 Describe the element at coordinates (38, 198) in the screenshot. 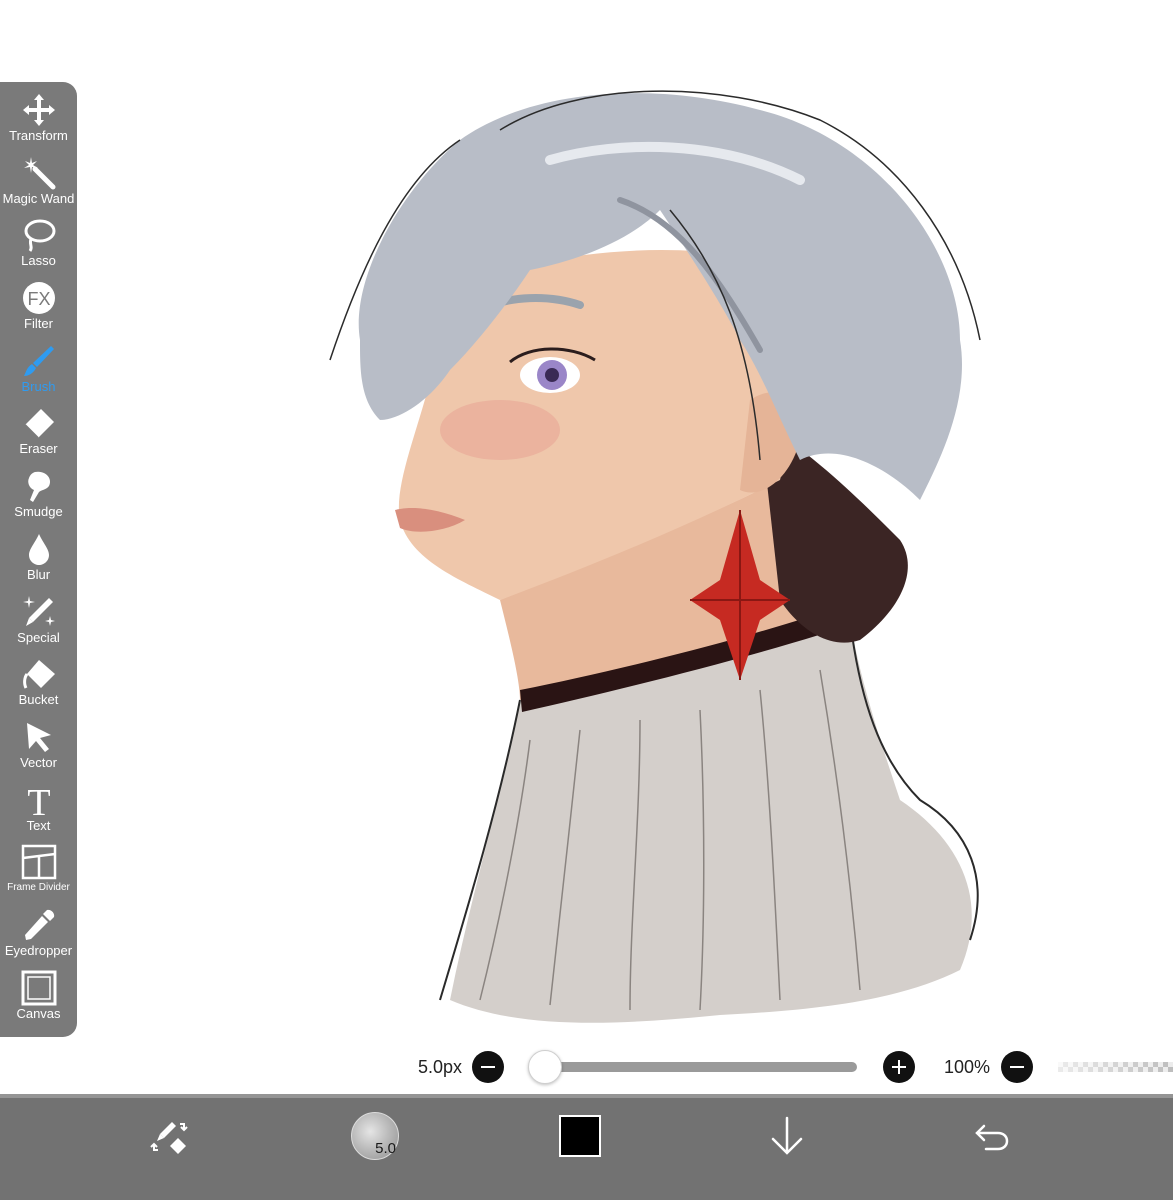

I see `tool-label: Magic Wand` at that location.